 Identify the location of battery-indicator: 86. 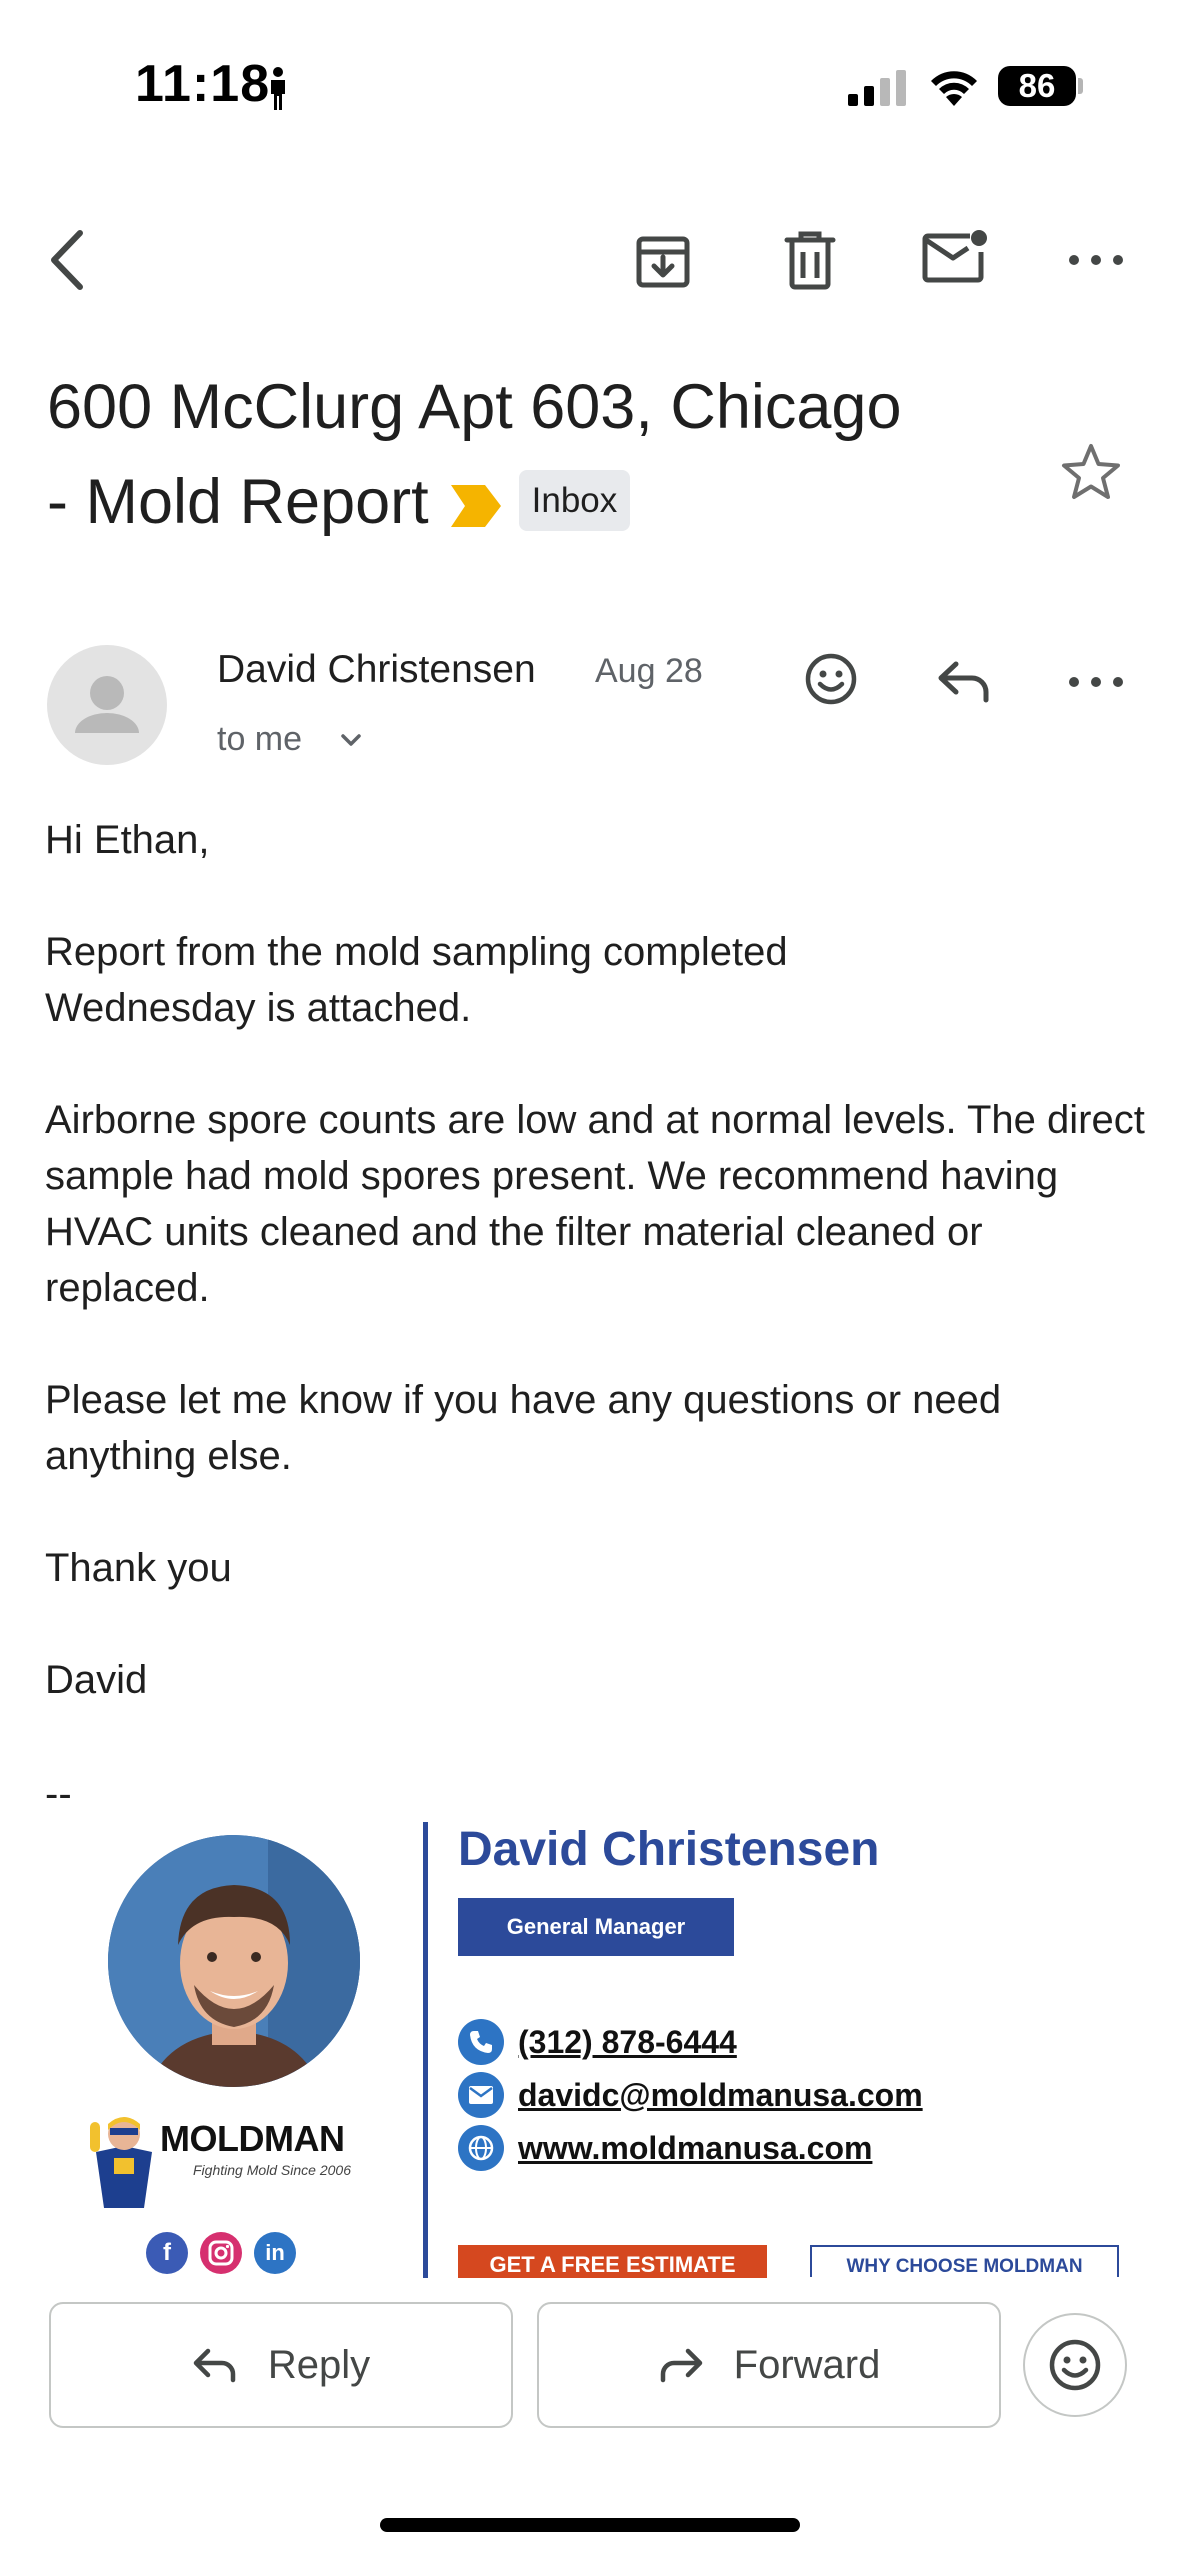
(1037, 86).